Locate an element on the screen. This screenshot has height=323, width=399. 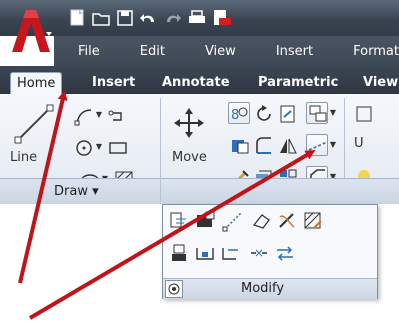
save-icon is located at coordinates (125, 18).